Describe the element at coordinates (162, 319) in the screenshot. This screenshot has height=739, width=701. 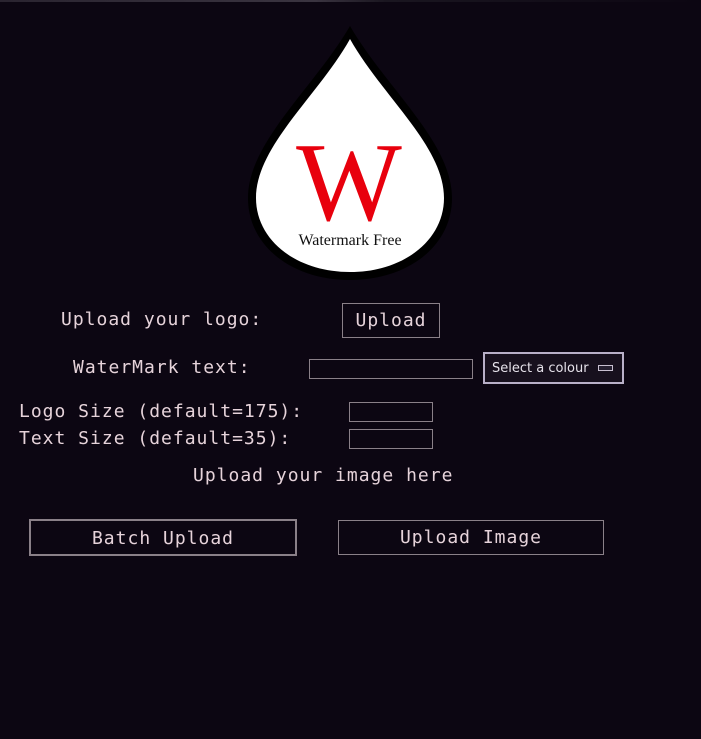
I see `upload-logo-label: Upload your logo:` at that location.